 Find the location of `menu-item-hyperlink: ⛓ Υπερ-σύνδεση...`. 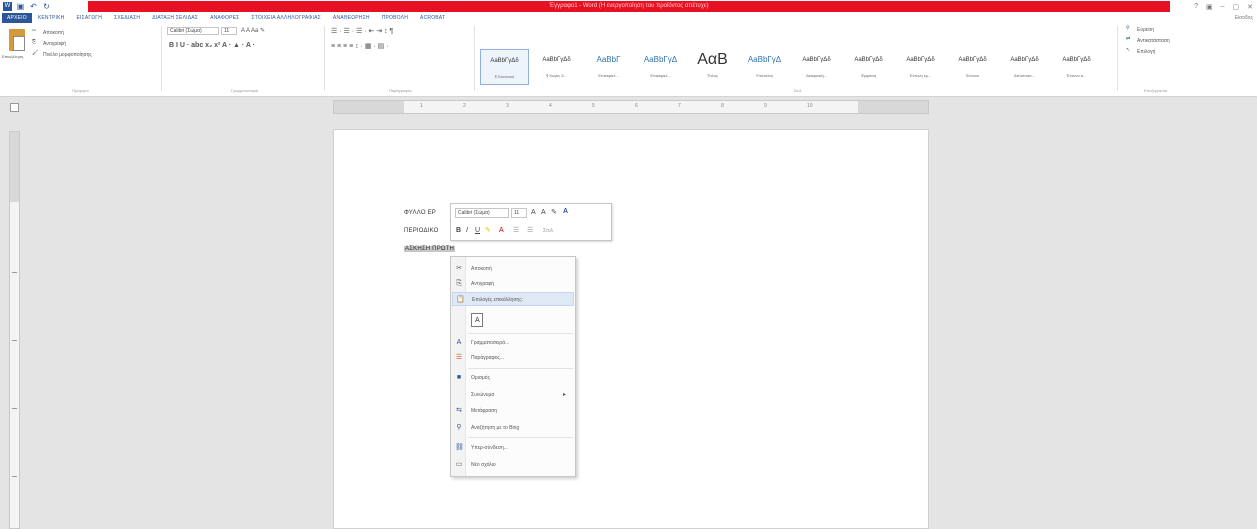

menu-item-hyperlink: ⛓ Υπερ-σύνδεση... is located at coordinates (513, 448).